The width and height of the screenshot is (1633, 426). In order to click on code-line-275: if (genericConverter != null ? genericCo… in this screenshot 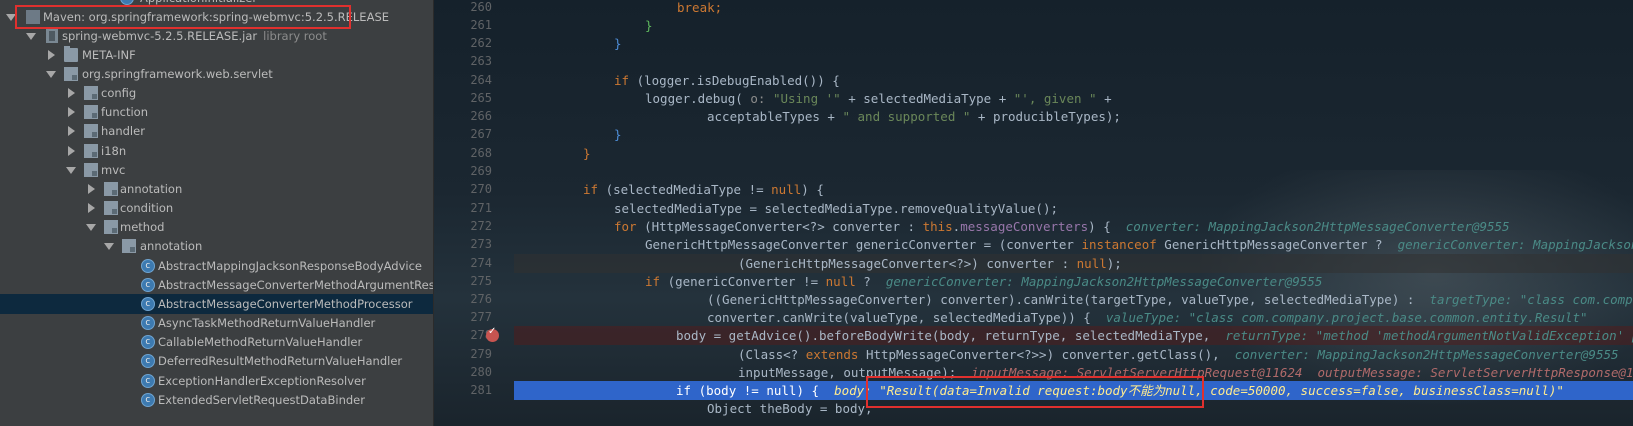, I will do `click(984, 281)`.